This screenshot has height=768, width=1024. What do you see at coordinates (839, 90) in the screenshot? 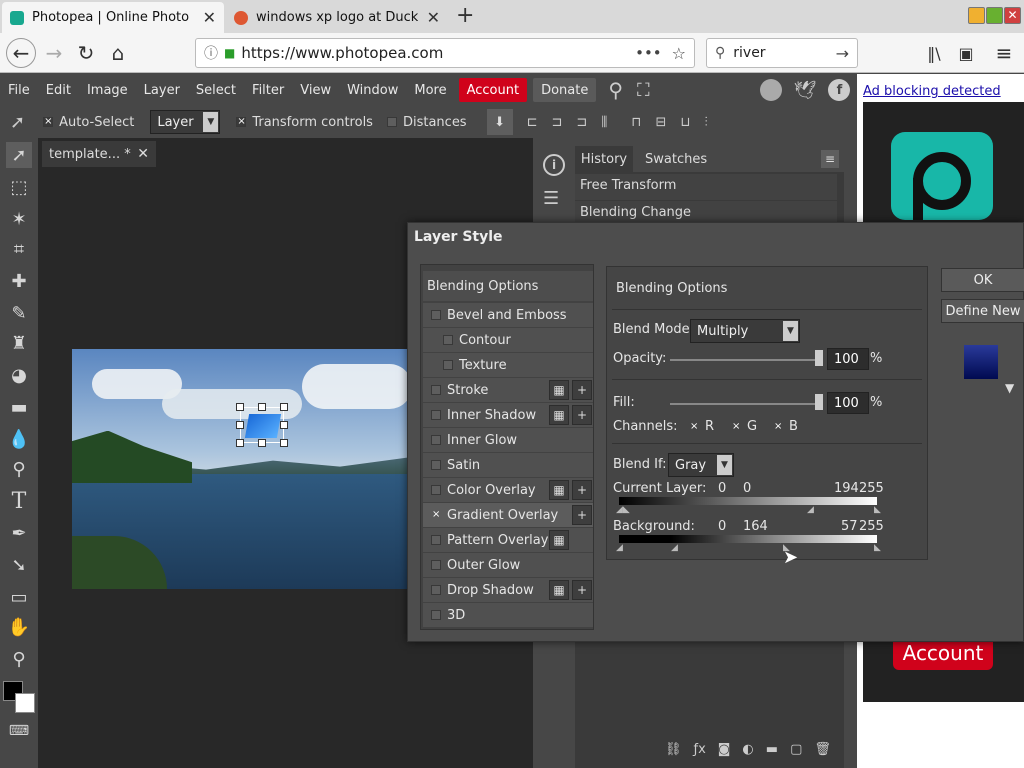
I see `facebook-icon: f` at bounding box center [839, 90].